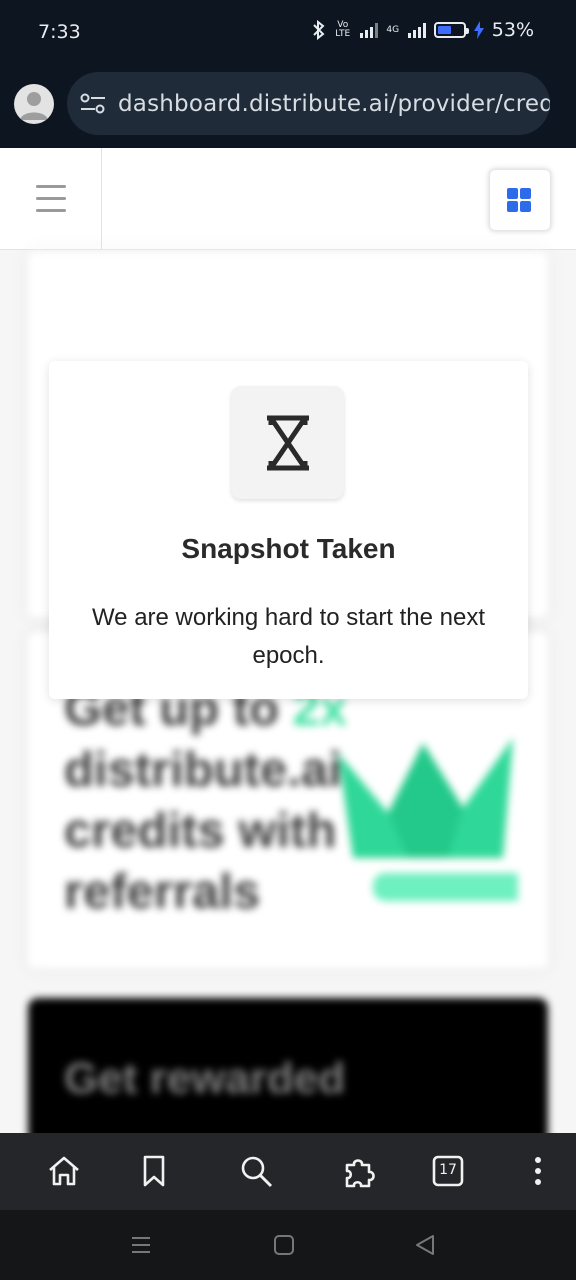 The height and width of the screenshot is (1280, 576). I want to click on tab-count: 17, so click(448, 1170).